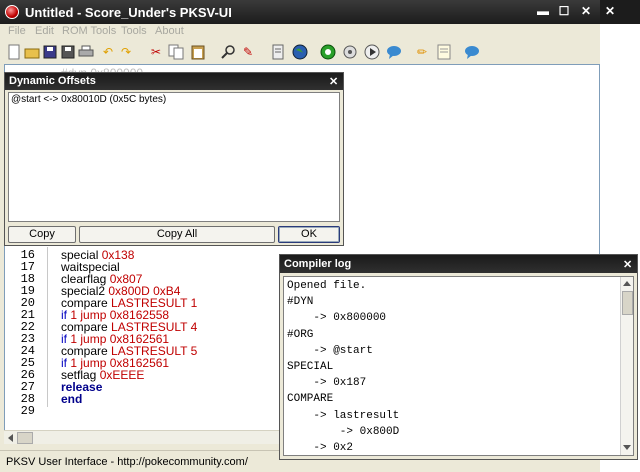  Describe the element at coordinates (300, 334) in the screenshot. I see `log-line: #ORG` at that location.